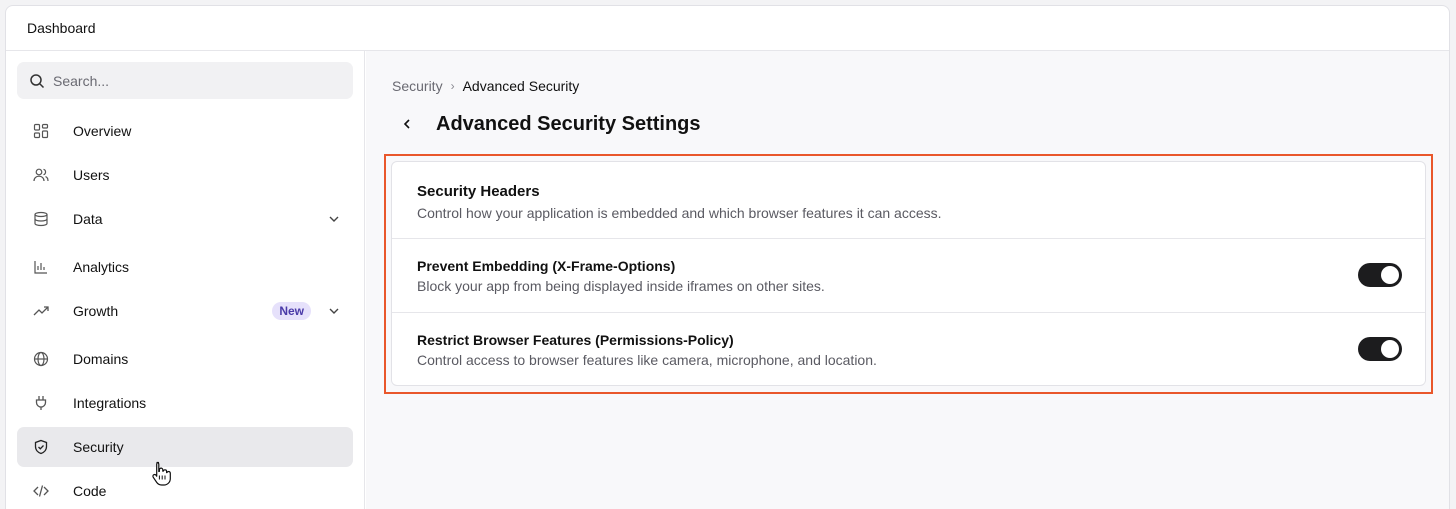 This screenshot has height=509, width=1456. I want to click on sidebar-item-data: Data, so click(185, 219).